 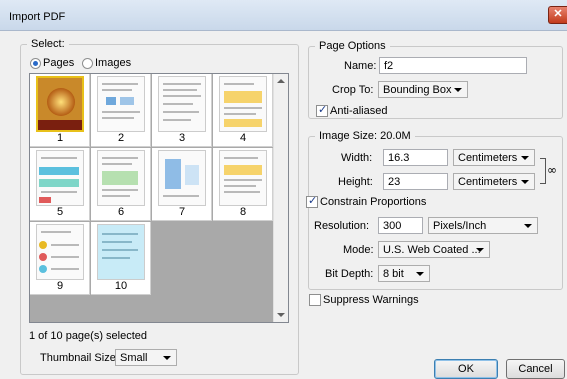 What do you see at coordinates (182, 212) in the screenshot?
I see `page-number: 7` at bounding box center [182, 212].